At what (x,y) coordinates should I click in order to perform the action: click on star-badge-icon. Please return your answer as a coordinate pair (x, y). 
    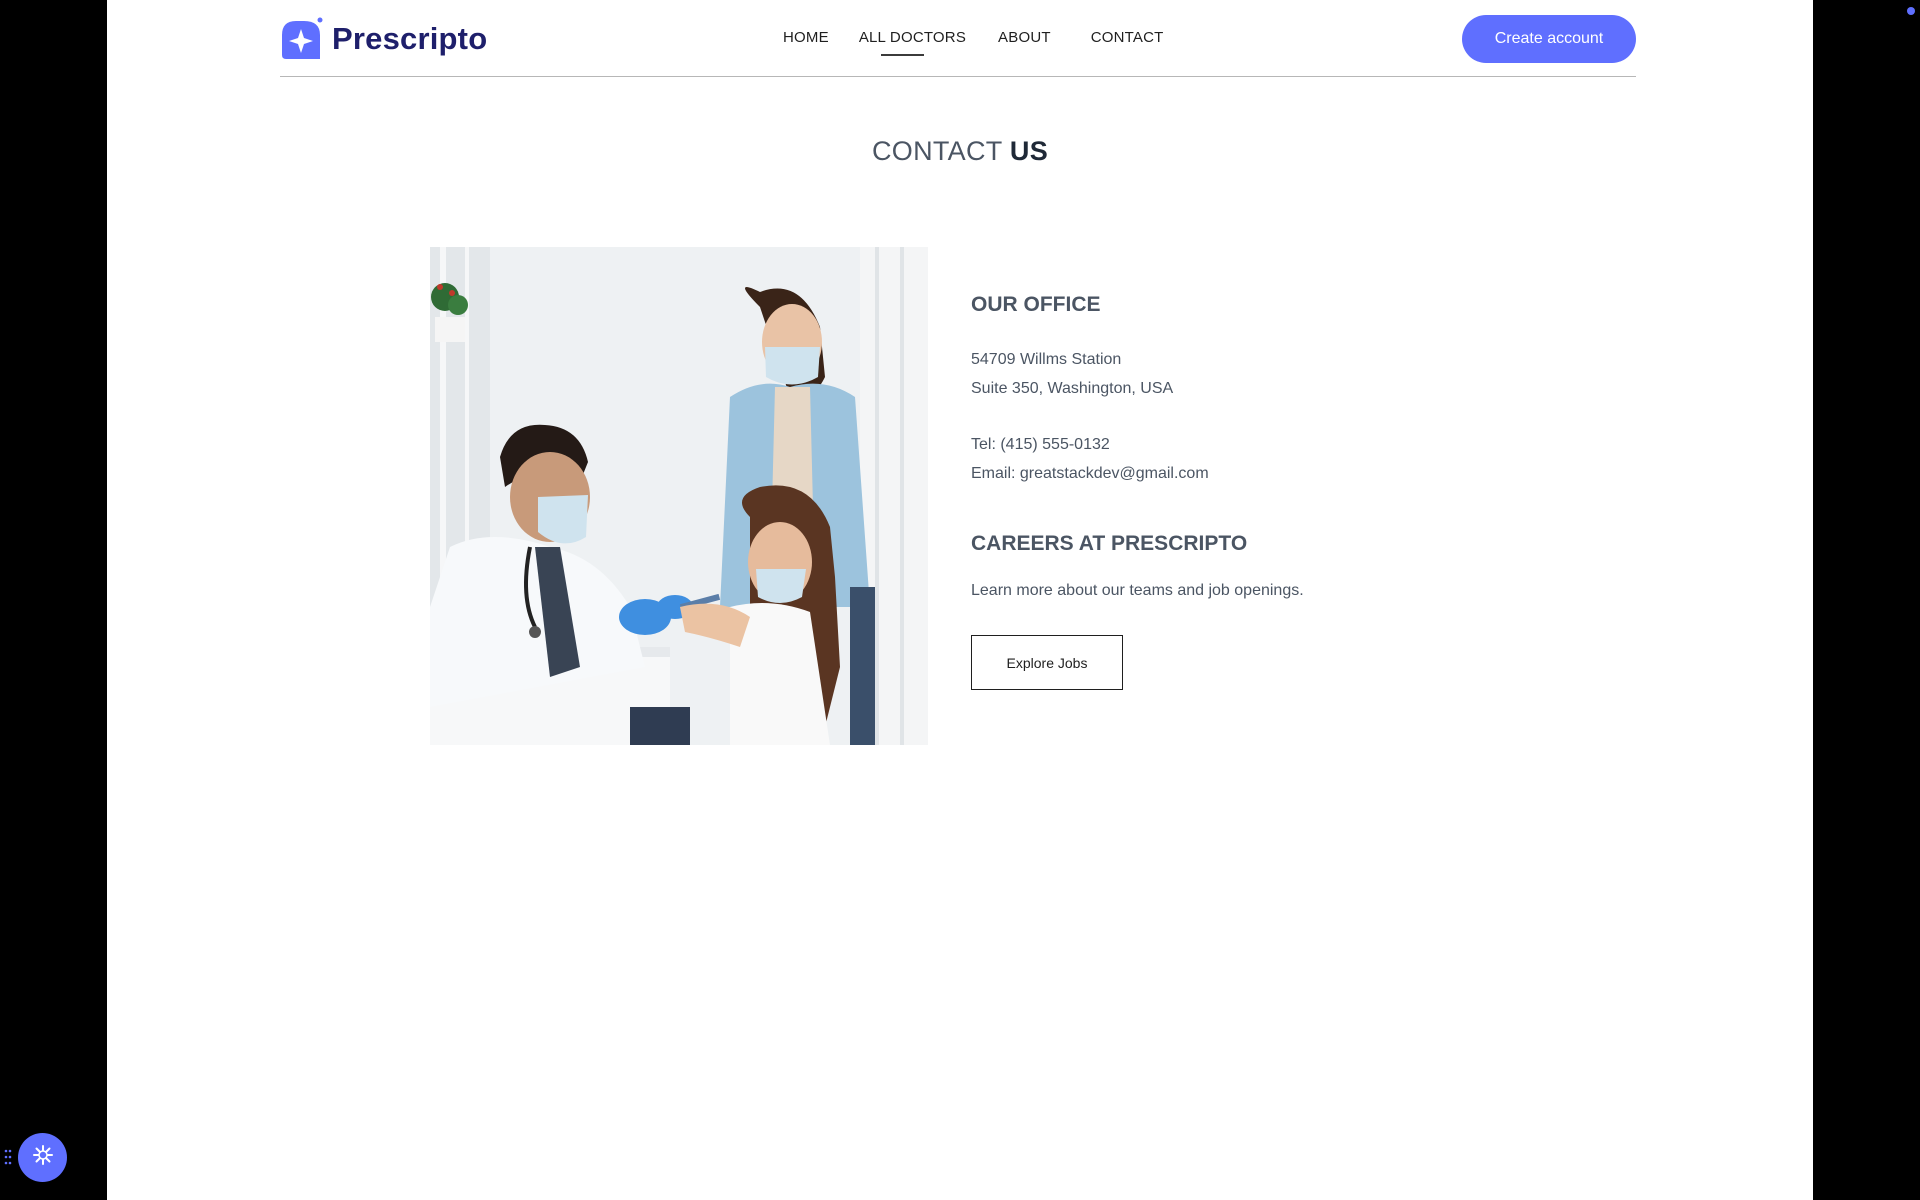
    Looking at the image, I should click on (302, 39).